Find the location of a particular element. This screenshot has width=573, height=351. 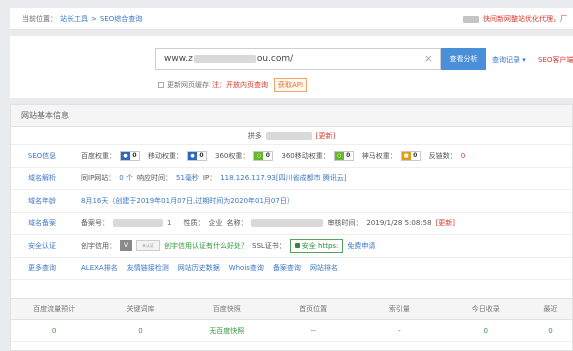

mobile-weight-value: 0 is located at coordinates (201, 156).